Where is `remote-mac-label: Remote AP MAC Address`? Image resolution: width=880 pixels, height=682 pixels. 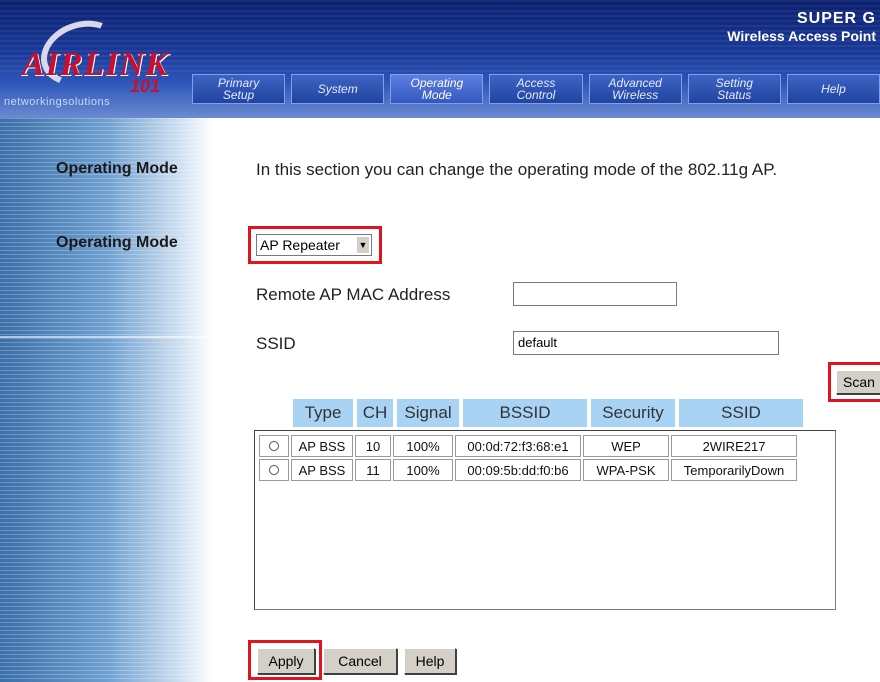 remote-mac-label: Remote AP MAC Address is located at coordinates (353, 294).